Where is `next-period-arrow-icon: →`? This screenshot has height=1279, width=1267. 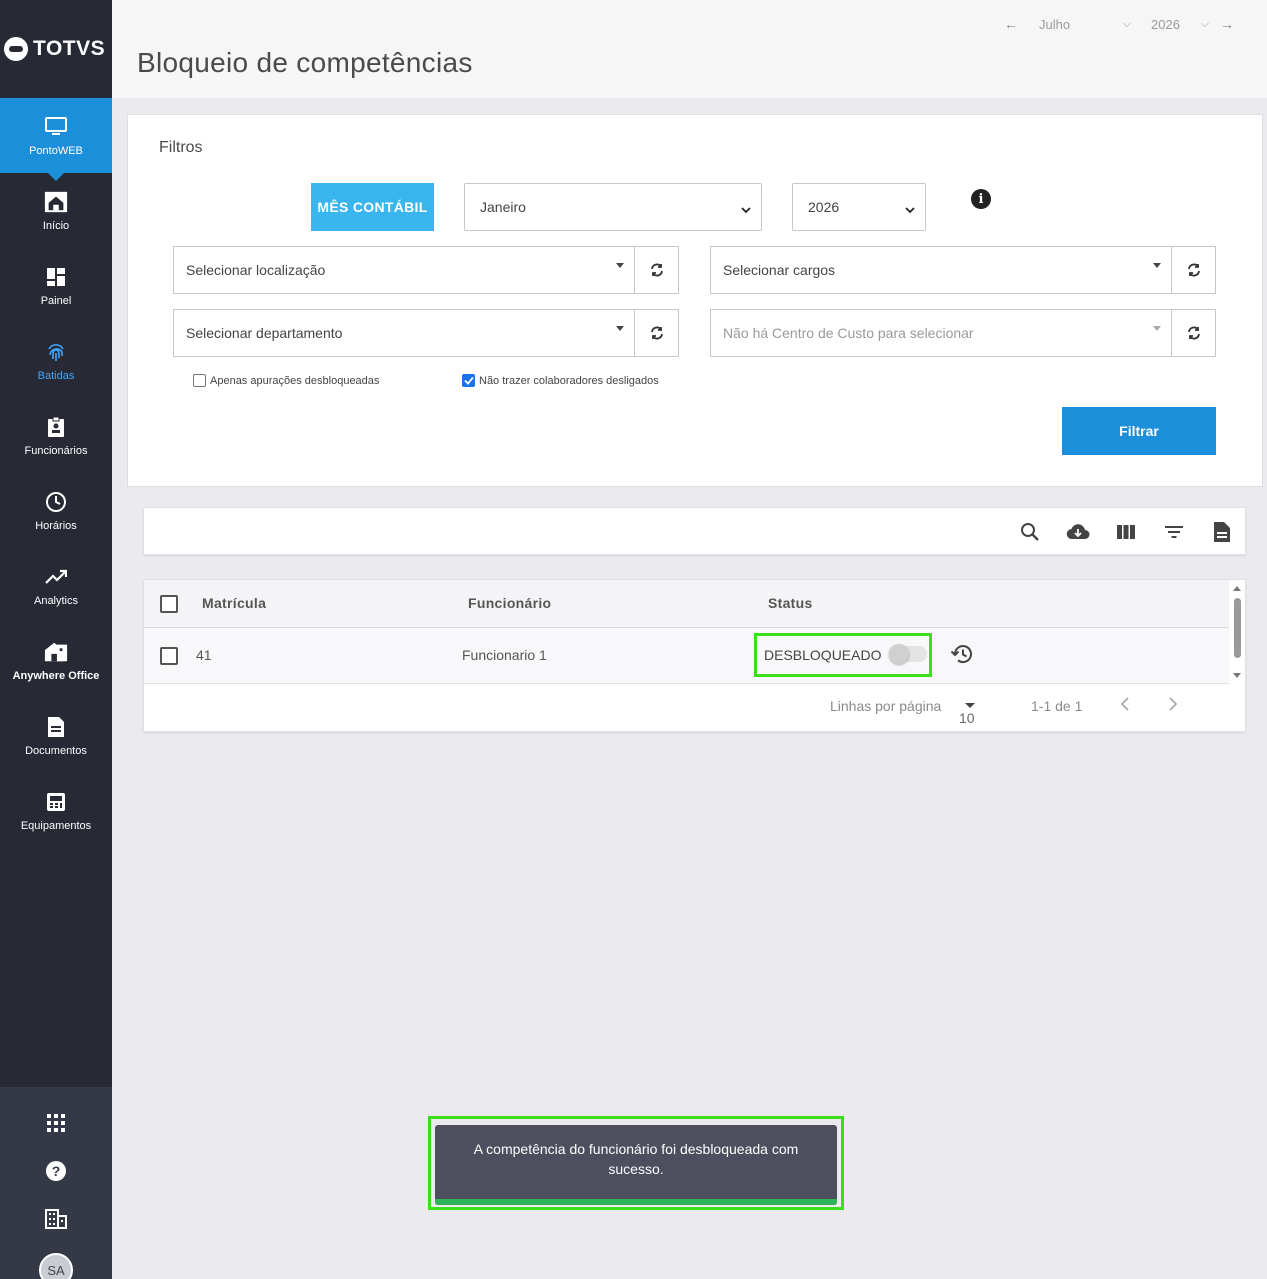
next-period-arrow-icon: → is located at coordinates (1227, 24).